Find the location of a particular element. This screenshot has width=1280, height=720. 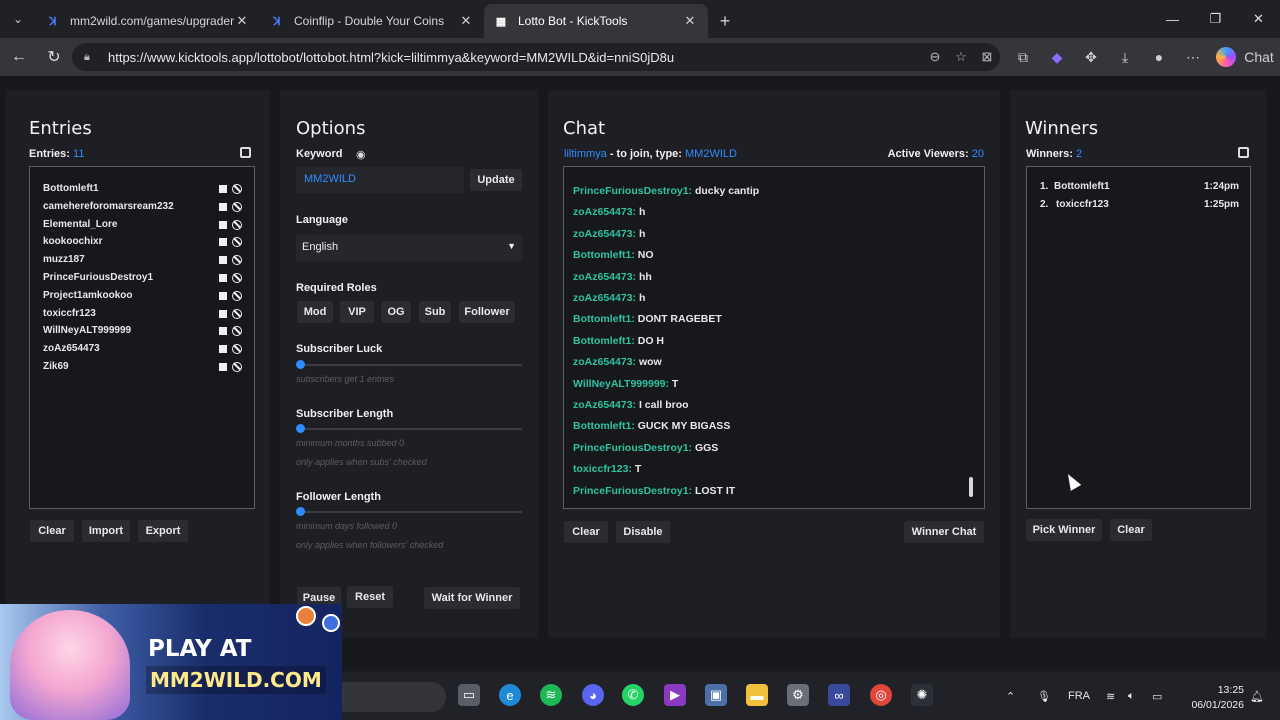

taskbar-clock: 13:25 06/01/2026 is located at coordinates (1212, 698).